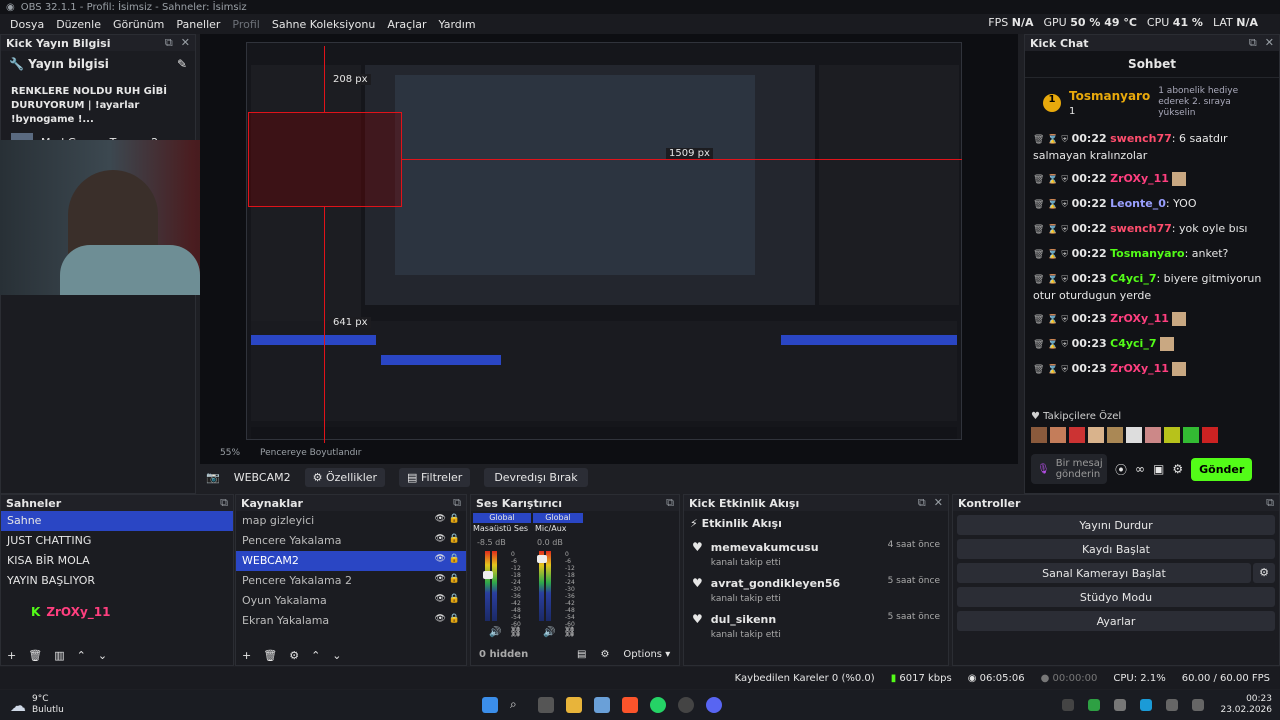 The image size is (1280, 720). What do you see at coordinates (1140, 469) in the screenshot?
I see `infinity-icon: ∞` at bounding box center [1140, 469].